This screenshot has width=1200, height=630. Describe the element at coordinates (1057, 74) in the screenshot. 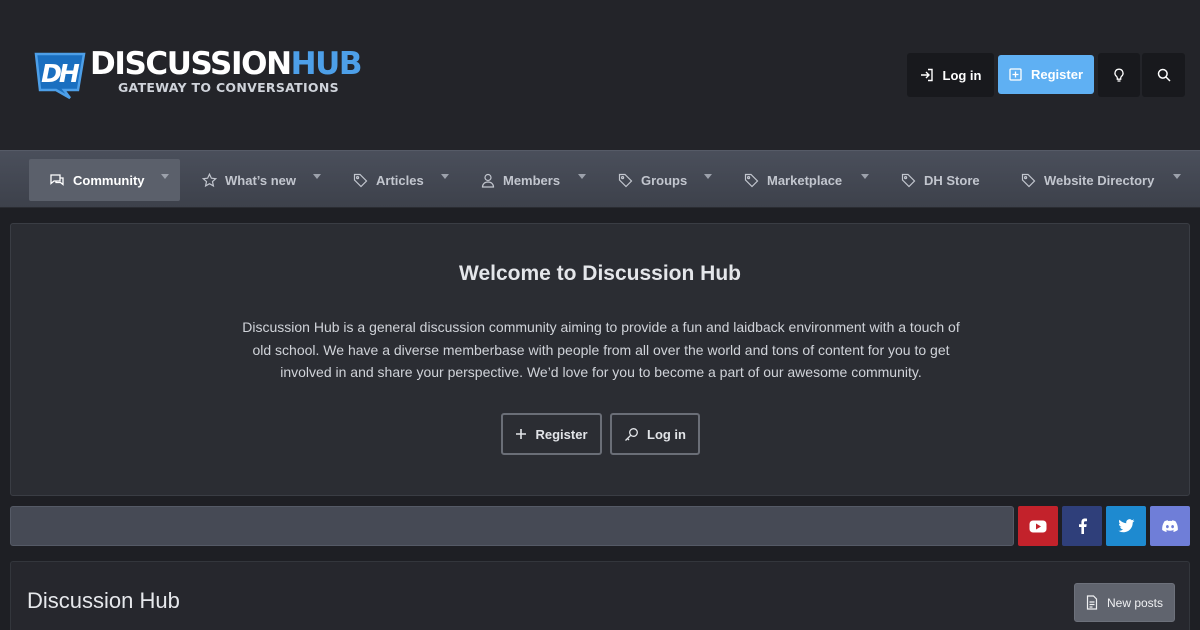

I see `header-register-label: Register` at that location.